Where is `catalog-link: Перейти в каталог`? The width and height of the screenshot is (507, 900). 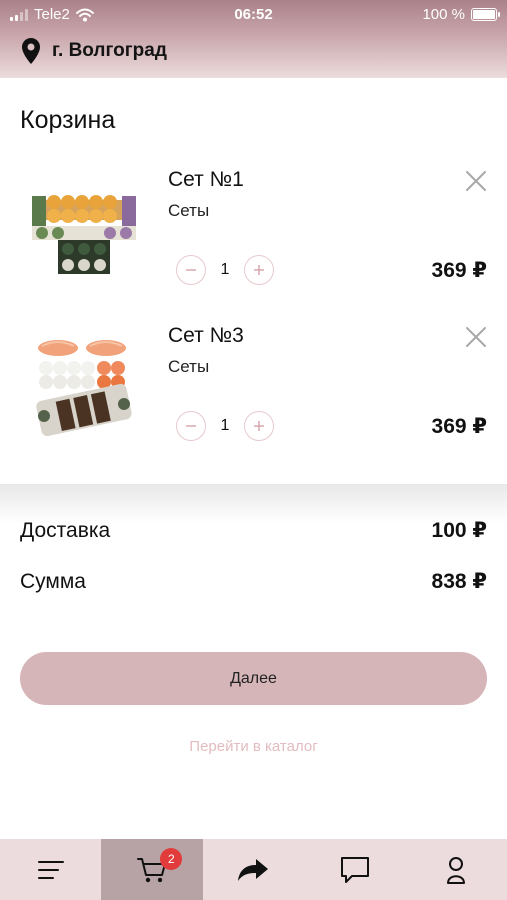 catalog-link: Перейти в каталог is located at coordinates (253, 746).